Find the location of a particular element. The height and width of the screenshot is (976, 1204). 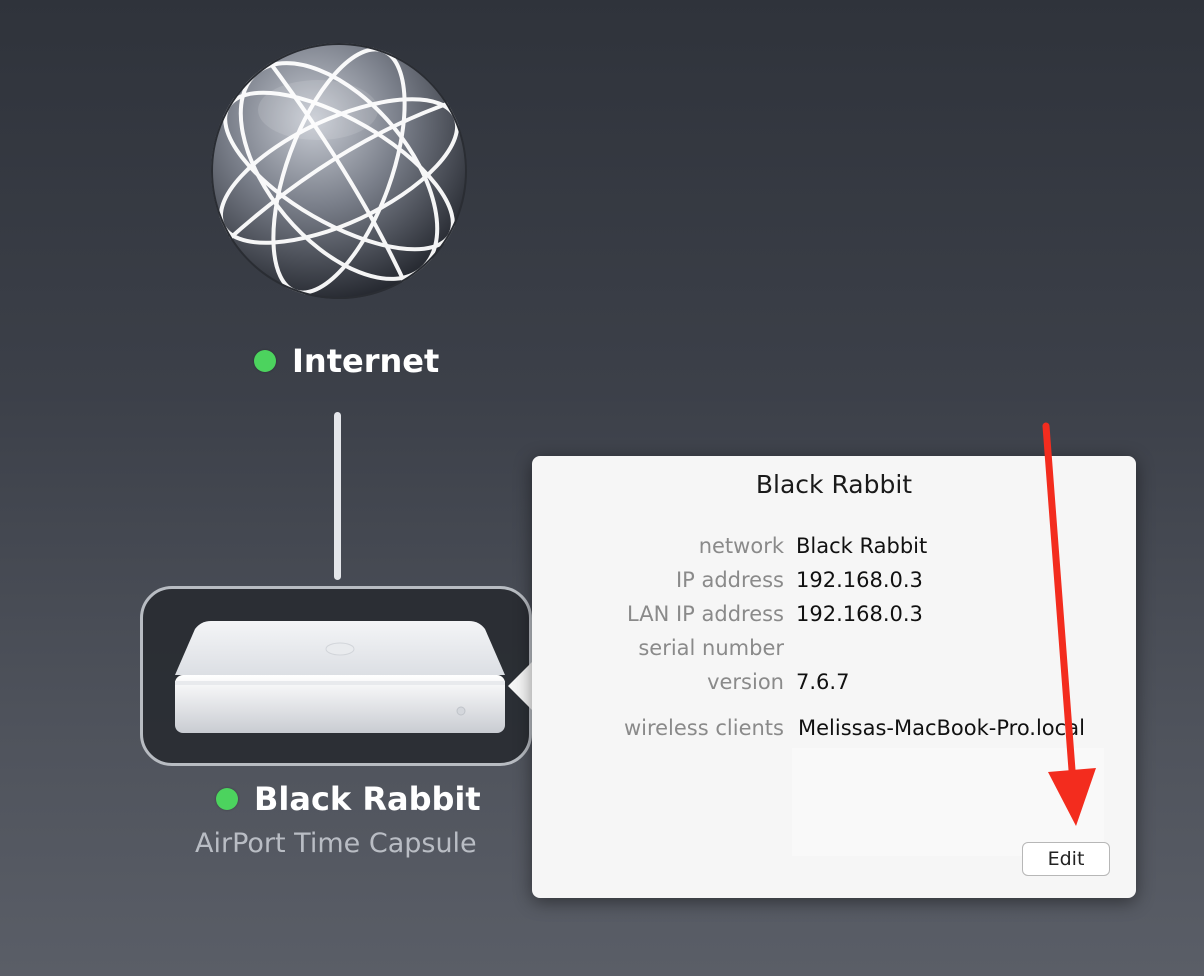

info-value: 7.6.7 is located at coordinates (823, 682).